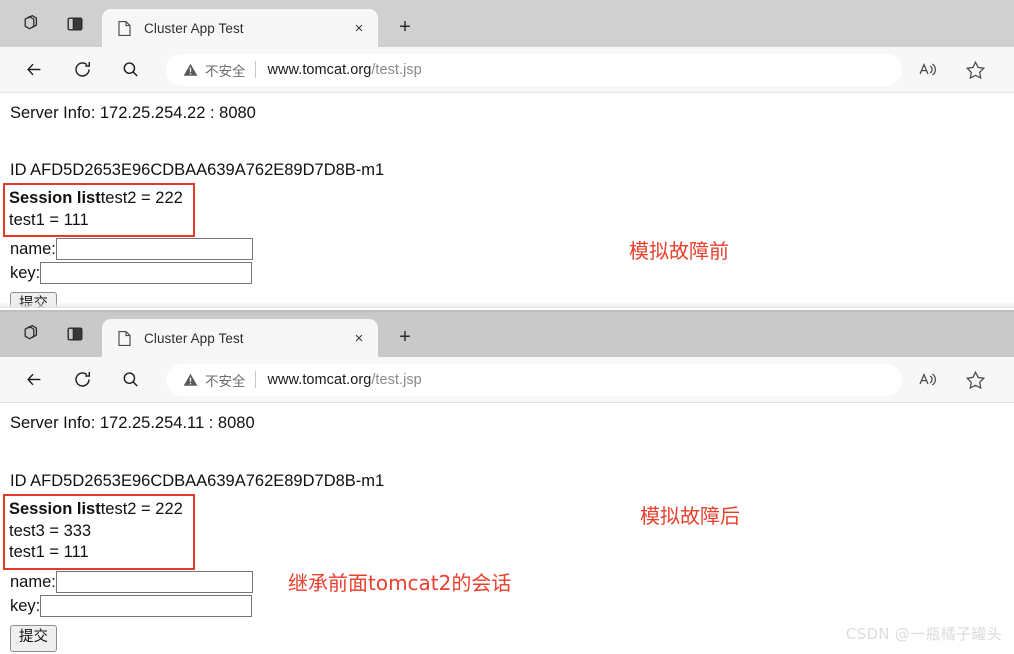 This screenshot has height=654, width=1014. I want to click on tab-strip-top: Cluster App Test × +, so click(507, 23).